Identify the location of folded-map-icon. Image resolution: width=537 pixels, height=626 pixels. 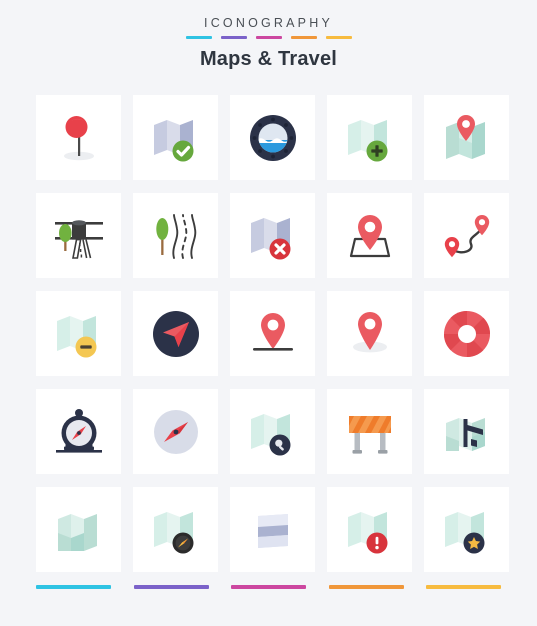
(77, 532).